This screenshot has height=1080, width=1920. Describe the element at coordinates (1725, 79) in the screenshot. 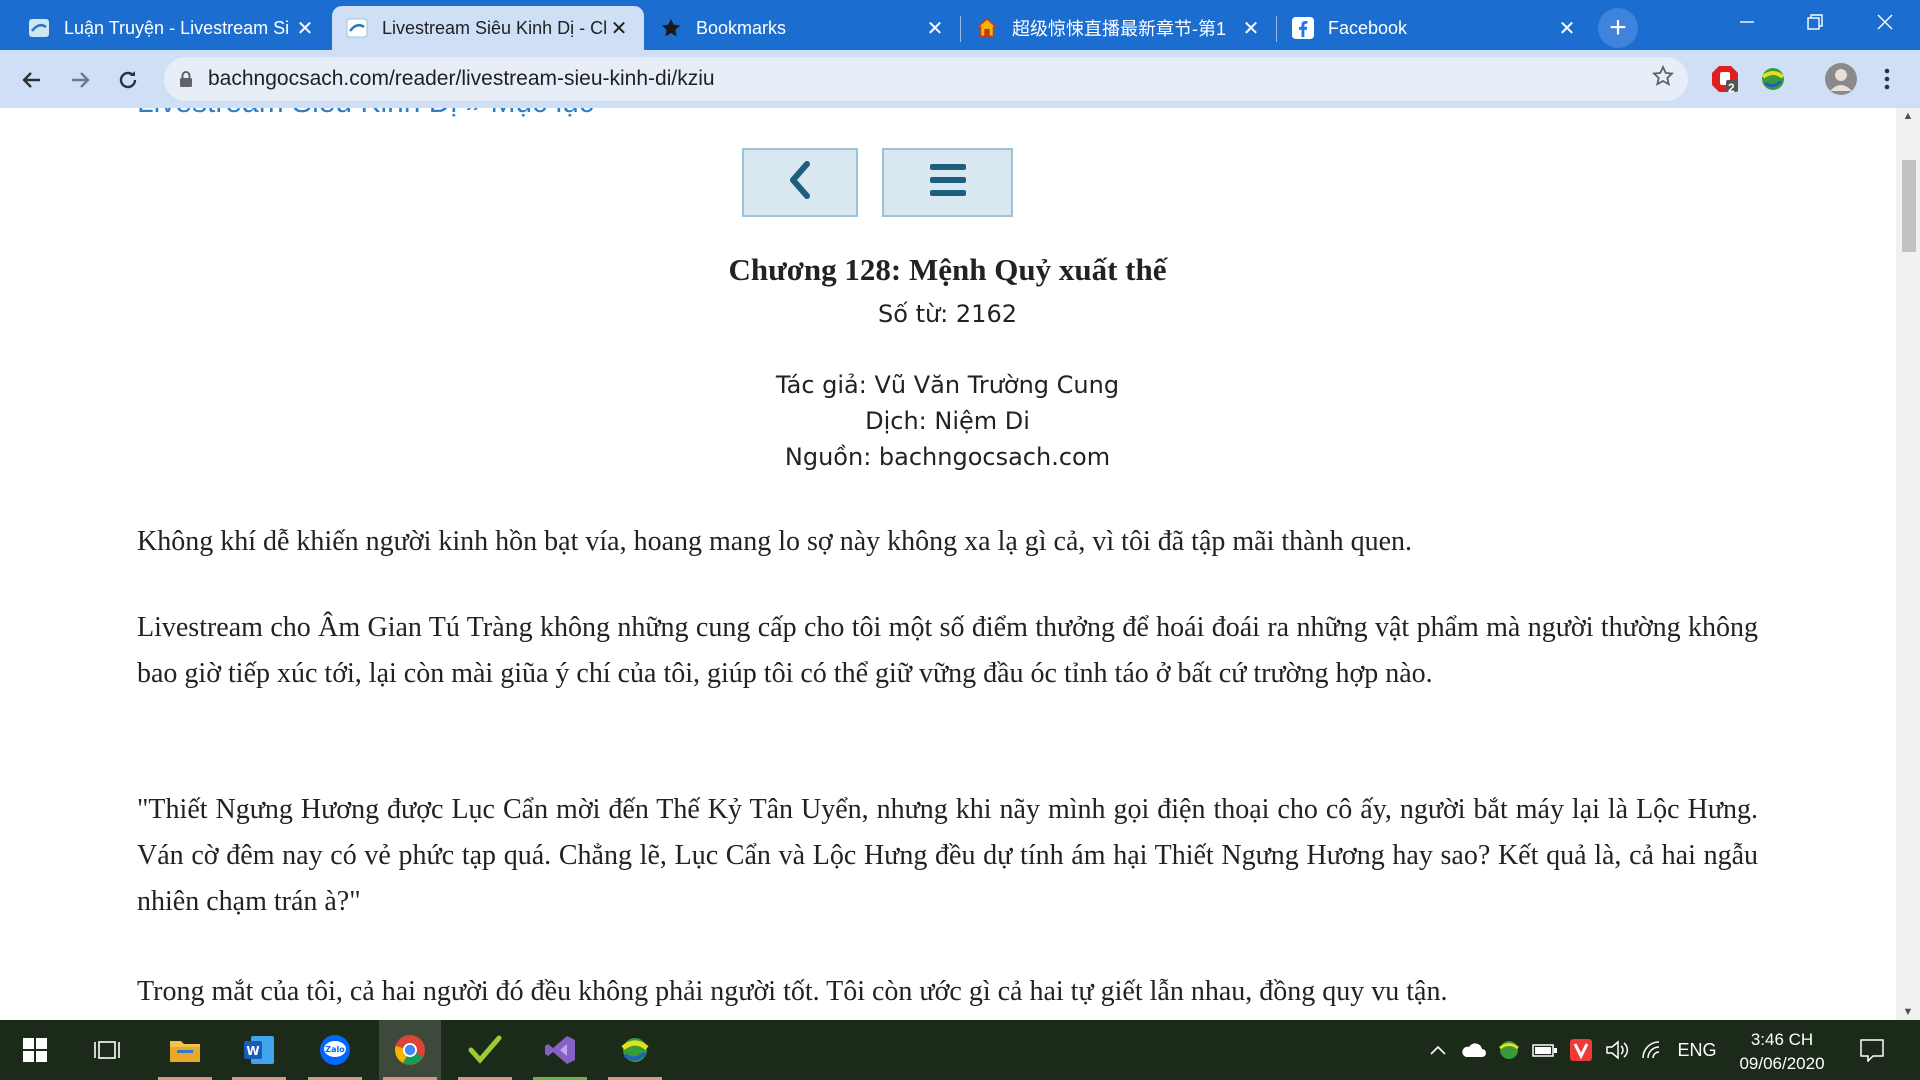

I see `adblock-extension-icon: 2` at that location.